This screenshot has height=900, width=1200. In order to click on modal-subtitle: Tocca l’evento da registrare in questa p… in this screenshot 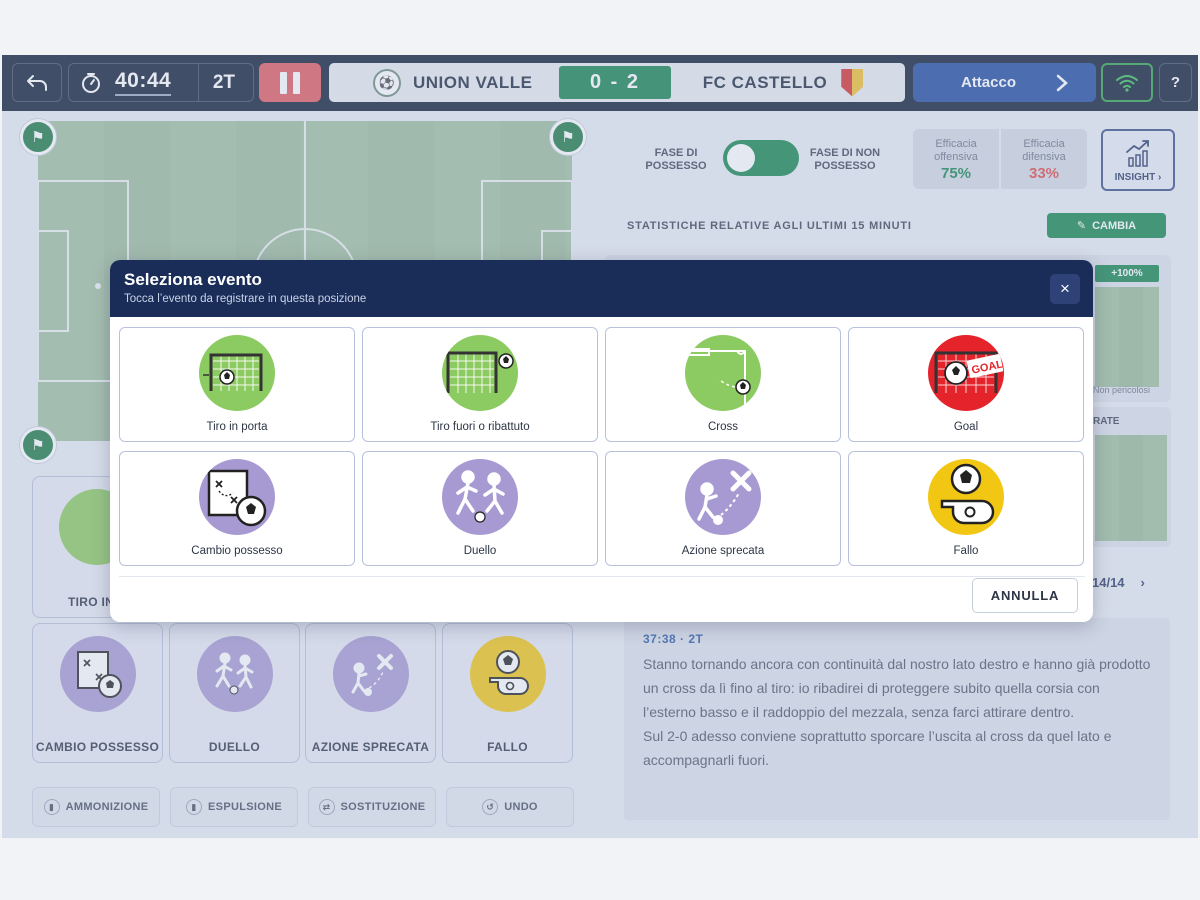, I will do `click(245, 299)`.